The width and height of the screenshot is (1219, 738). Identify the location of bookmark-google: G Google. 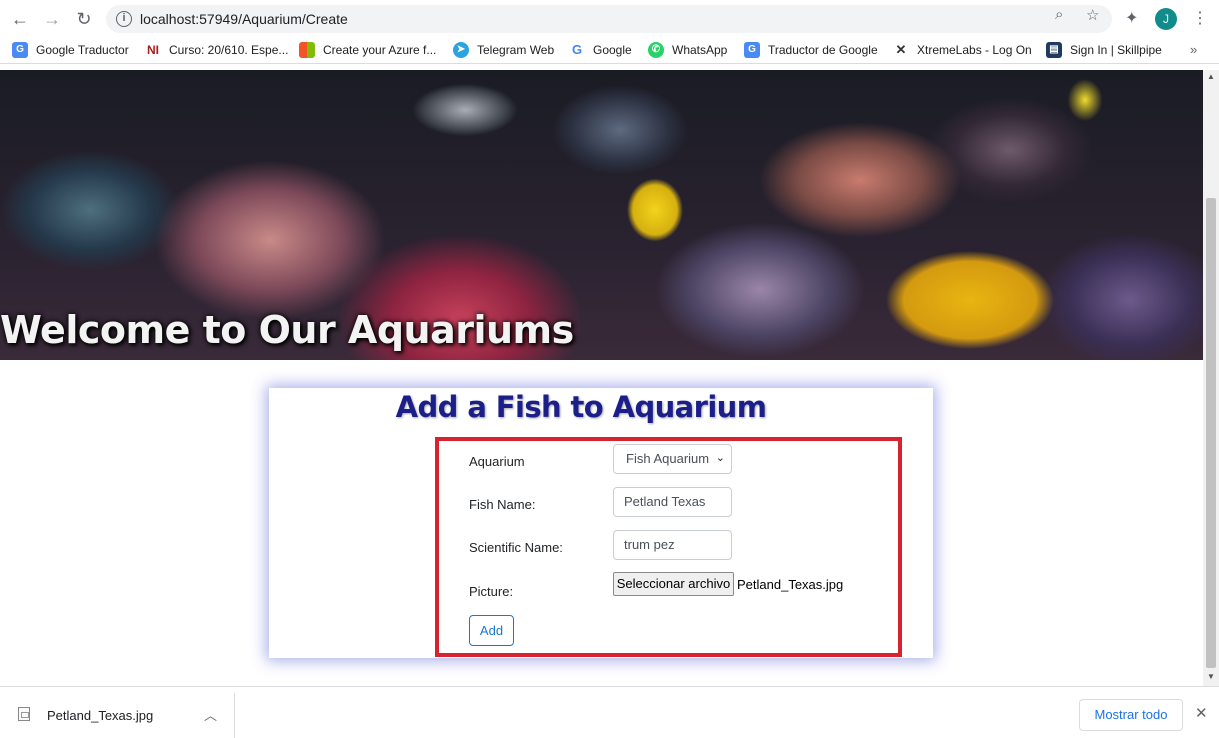
(600, 50).